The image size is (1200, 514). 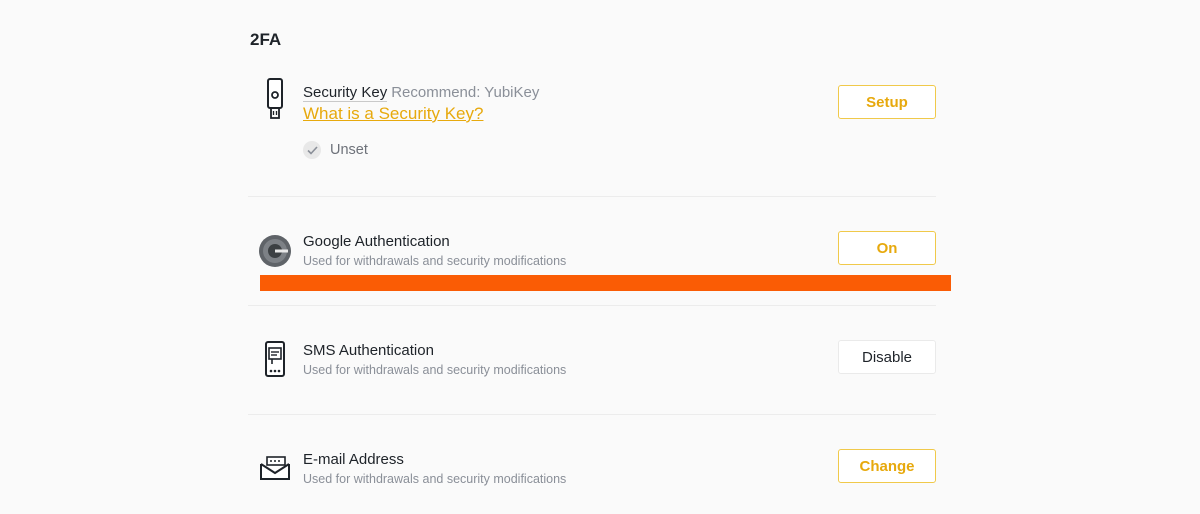 What do you see at coordinates (275, 251) in the screenshot?
I see `google-authenticator-icon` at bounding box center [275, 251].